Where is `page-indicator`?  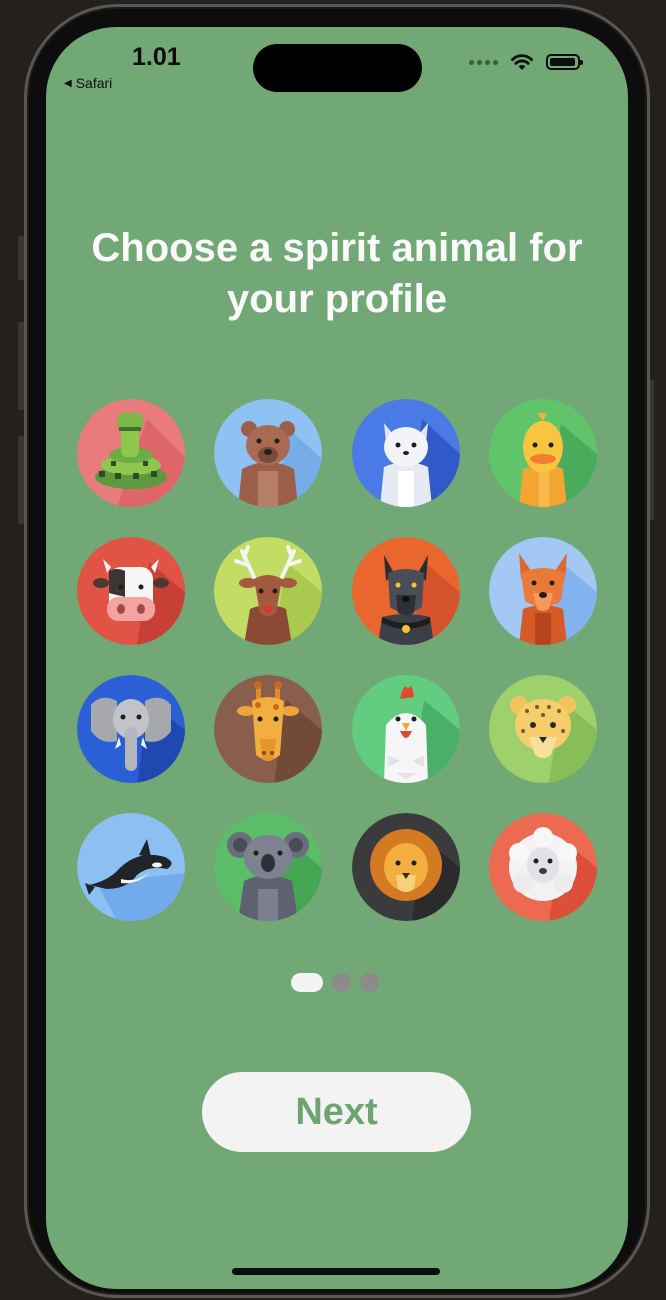
page-indicator is located at coordinates (335, 982).